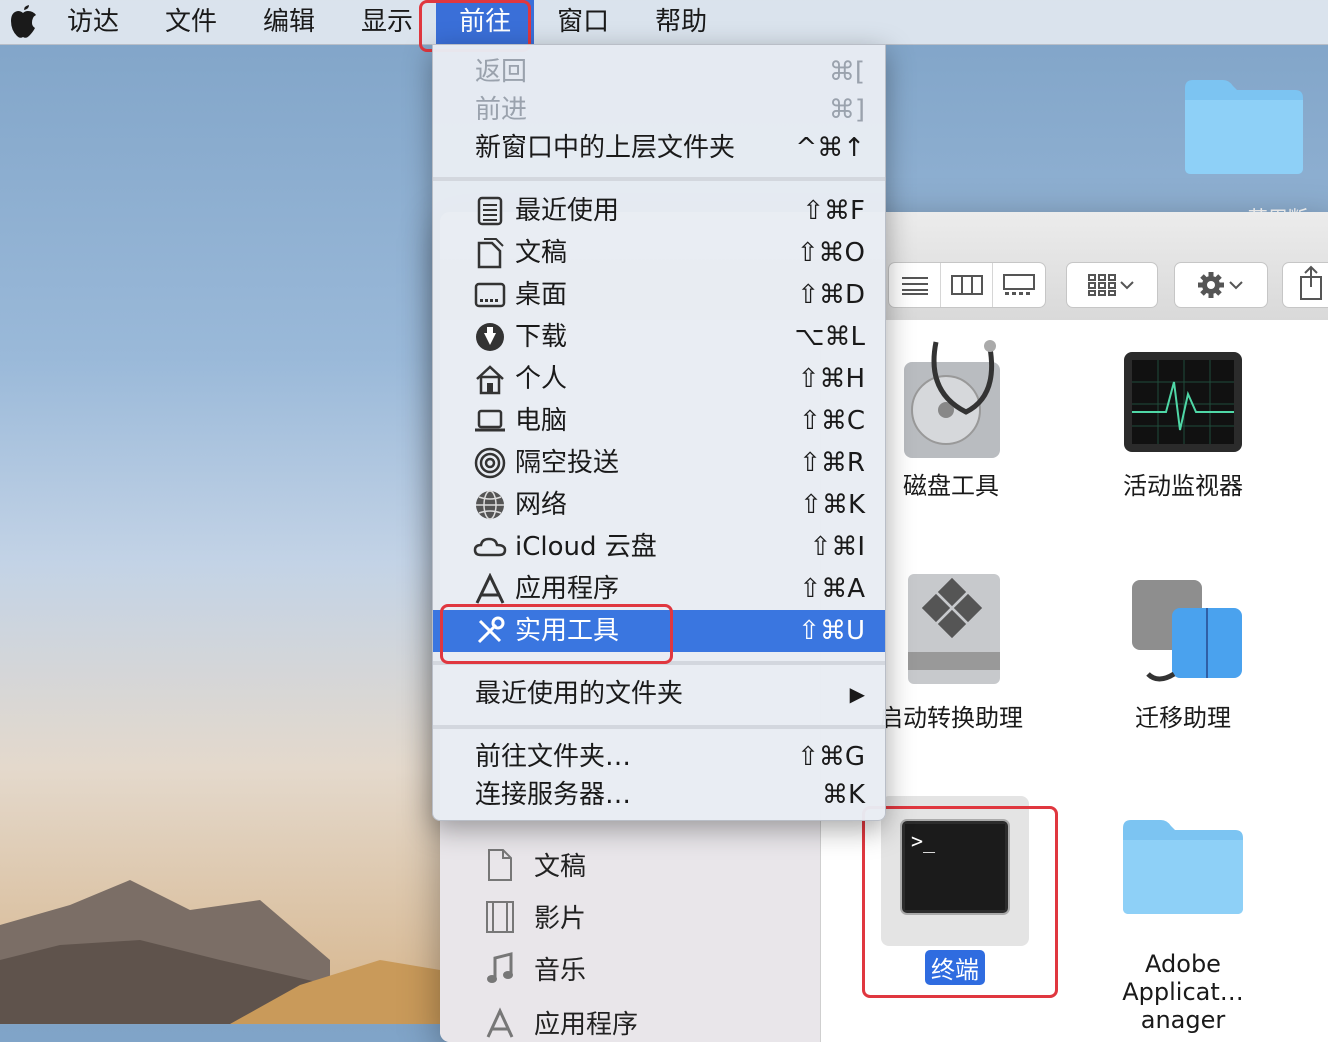  What do you see at coordinates (954, 629) in the screenshot?
I see `boot-camp-icon` at bounding box center [954, 629].